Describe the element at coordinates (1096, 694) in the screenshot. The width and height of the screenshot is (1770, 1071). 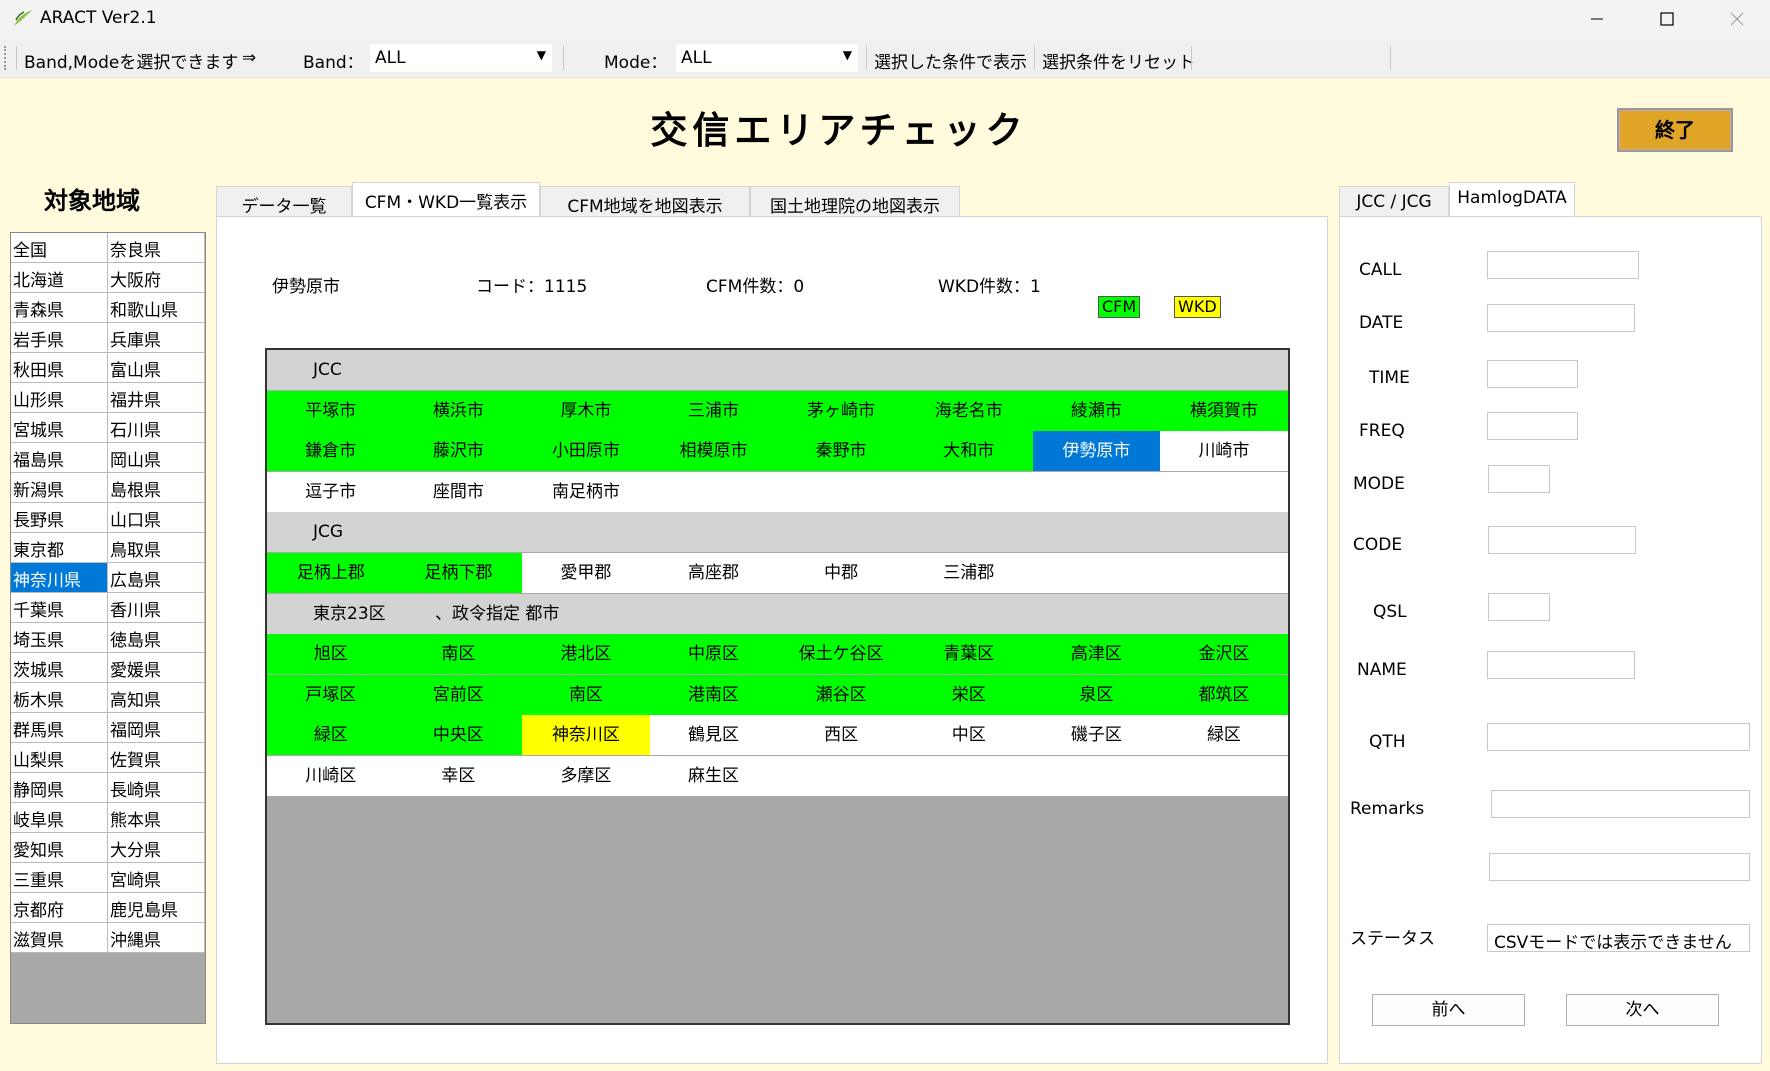
I see `area-cell: 泉区` at that location.